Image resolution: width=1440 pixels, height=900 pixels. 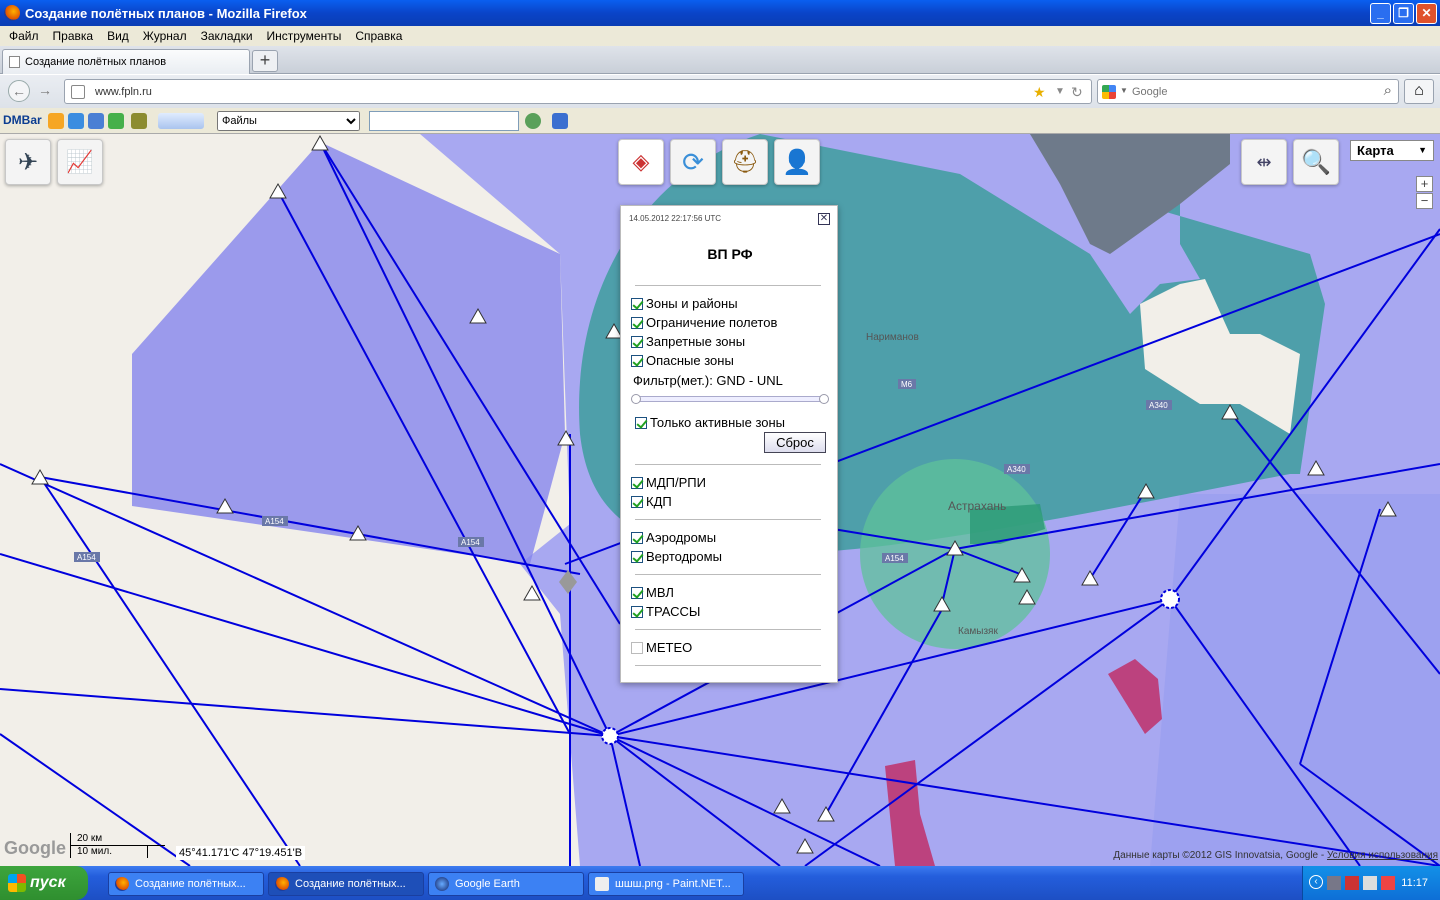 What do you see at coordinates (545, 92) in the screenshot?
I see `url-input` at bounding box center [545, 92].